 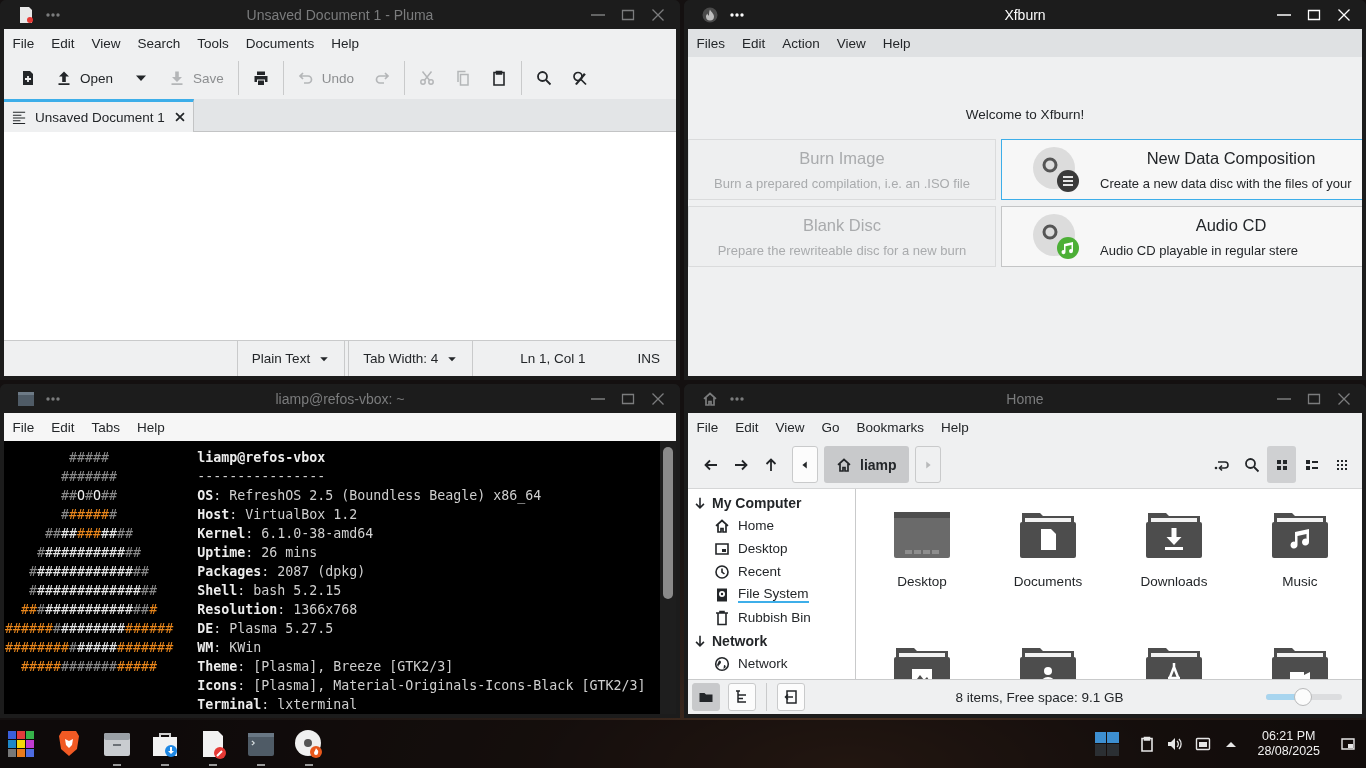 I want to click on show-desktop-icon, so click(x=1348, y=744).